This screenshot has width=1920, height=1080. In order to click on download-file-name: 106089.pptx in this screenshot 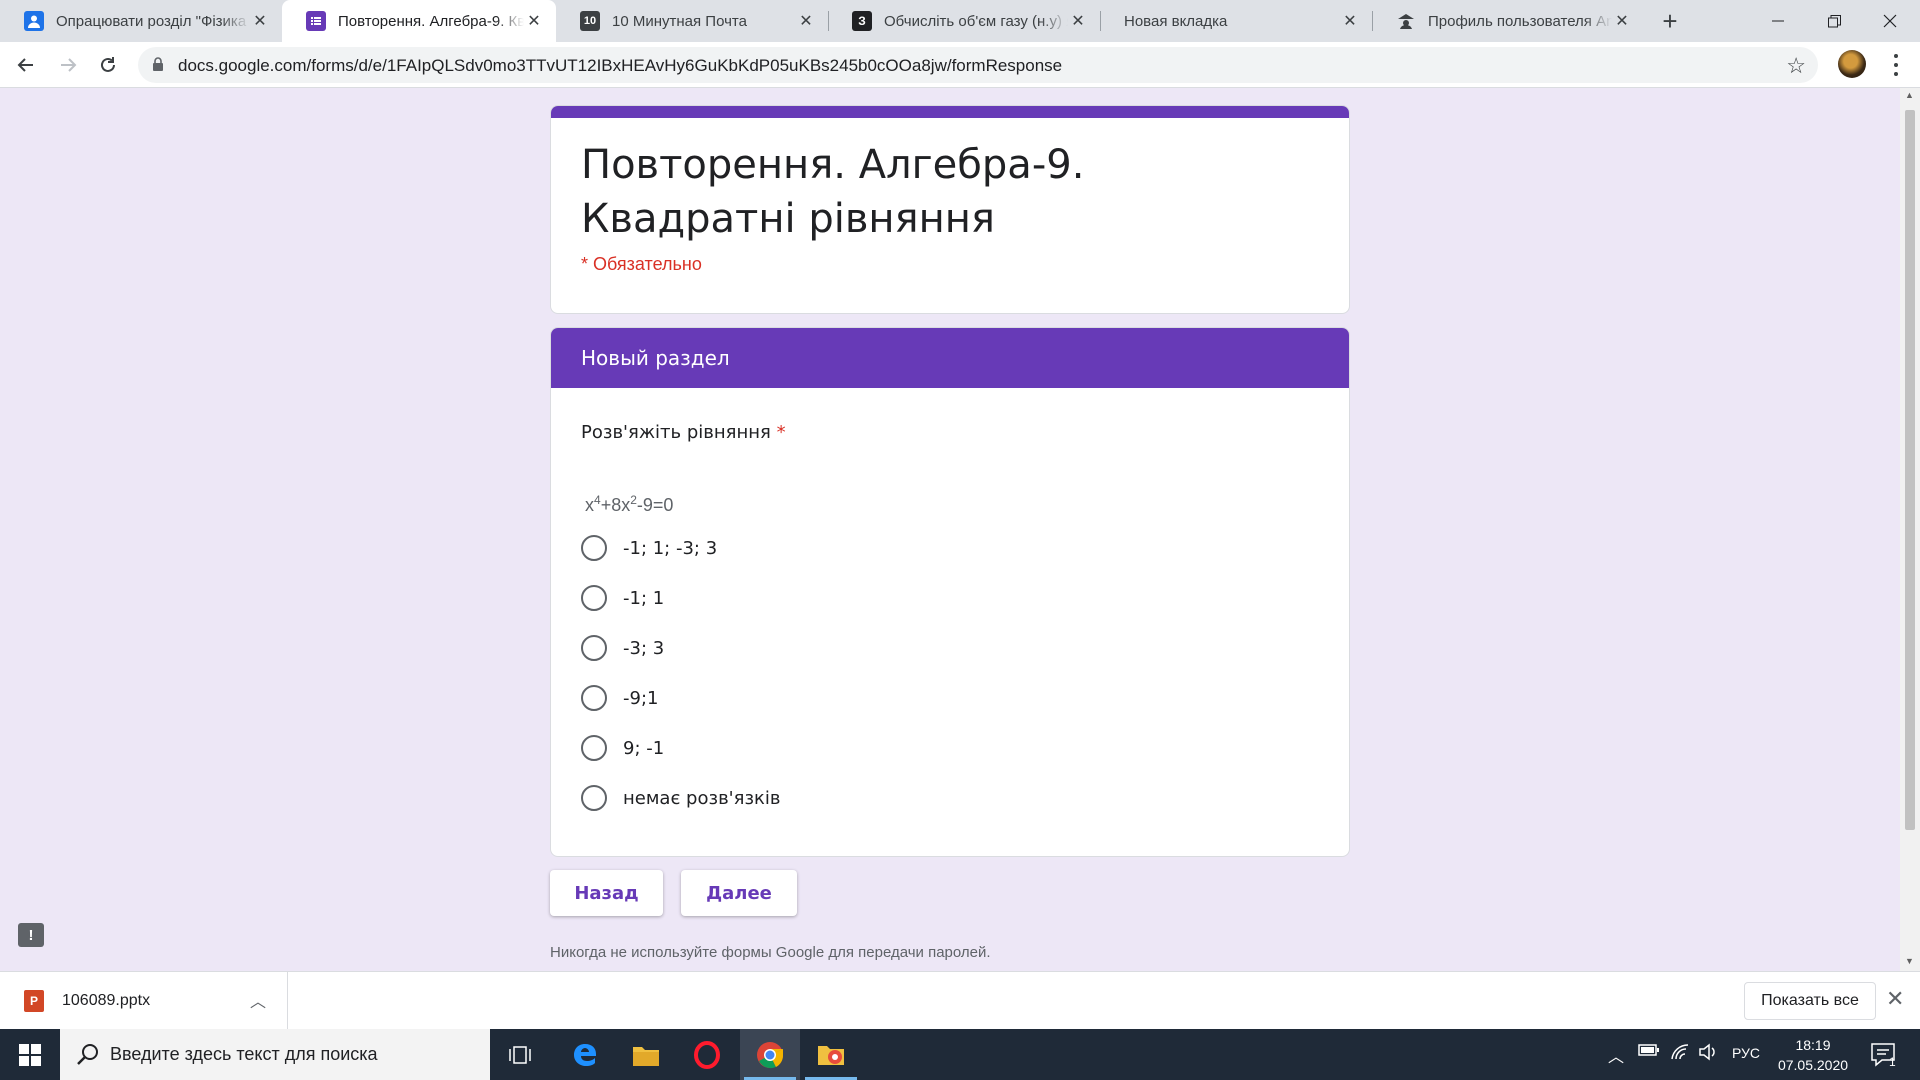, I will do `click(106, 1000)`.